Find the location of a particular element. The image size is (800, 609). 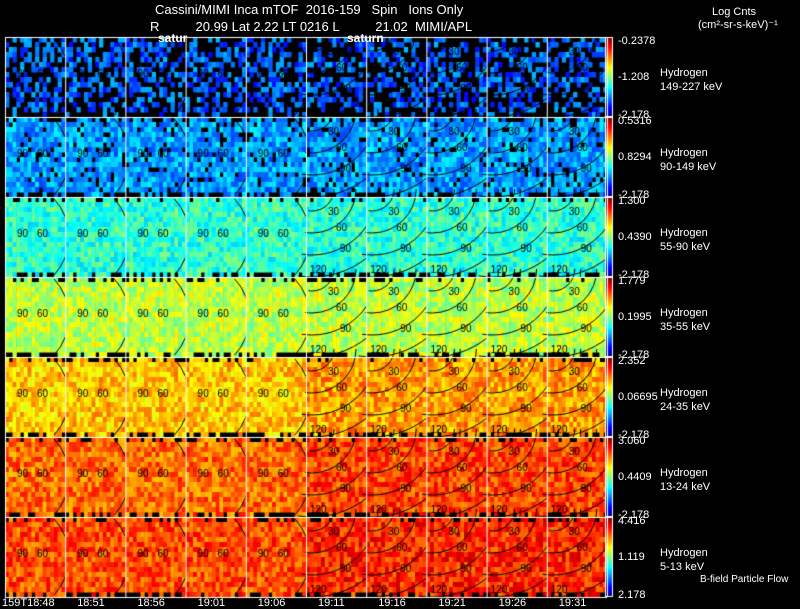

time-tick-label: 19:21 is located at coordinates (452, 603).